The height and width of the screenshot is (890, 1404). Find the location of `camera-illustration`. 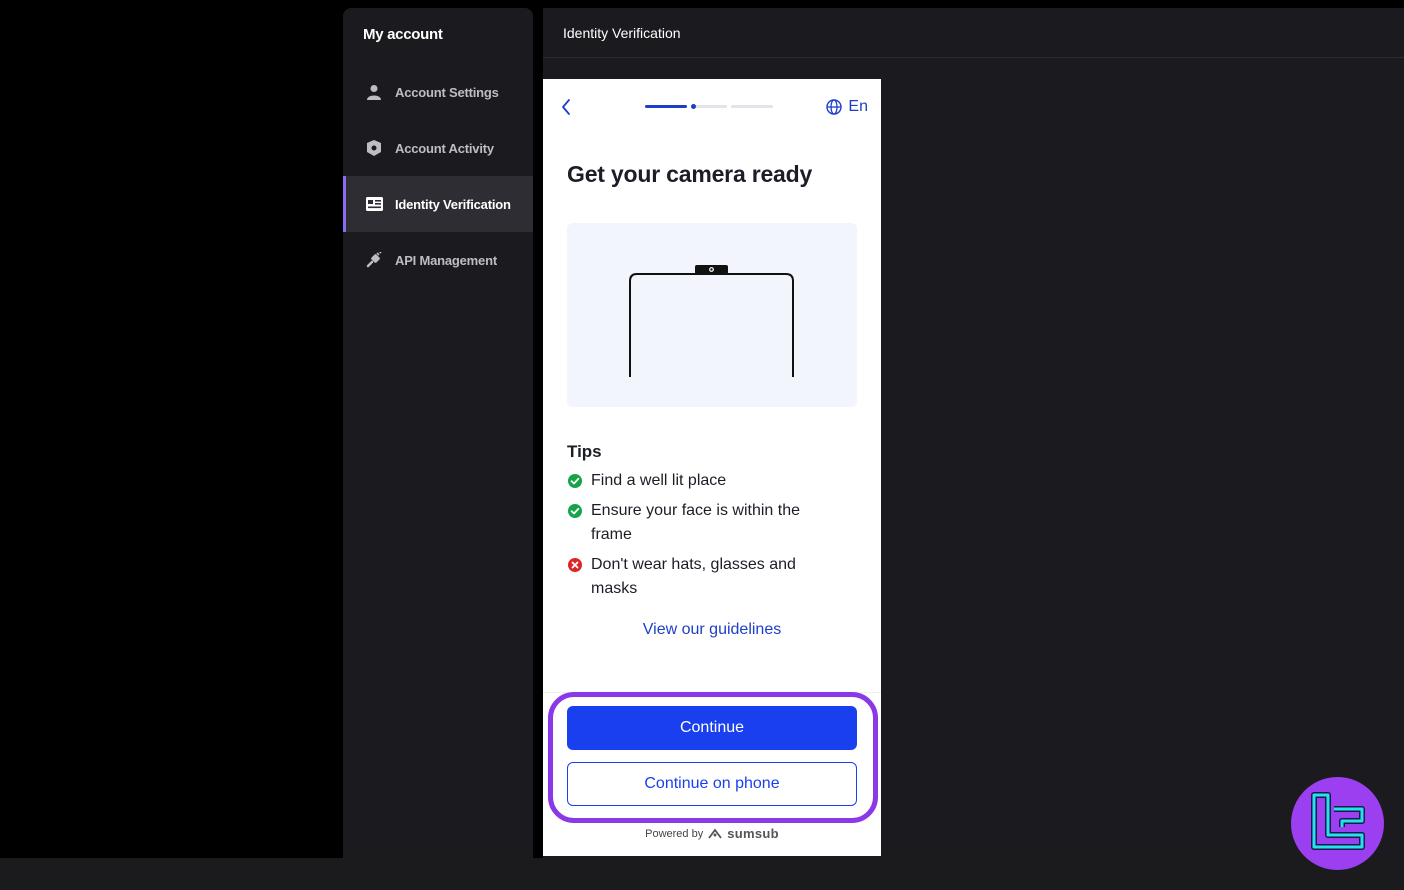

camera-illustration is located at coordinates (712, 315).